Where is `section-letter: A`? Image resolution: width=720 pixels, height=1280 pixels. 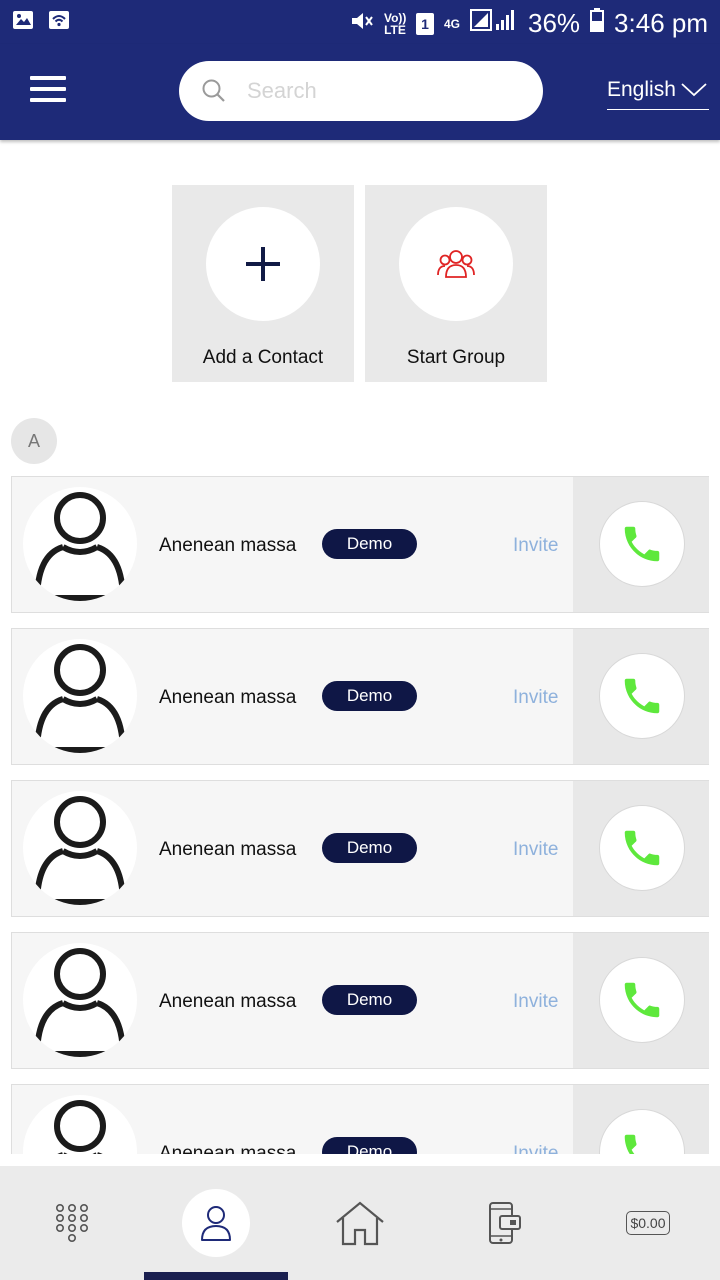 section-letter: A is located at coordinates (34, 441).